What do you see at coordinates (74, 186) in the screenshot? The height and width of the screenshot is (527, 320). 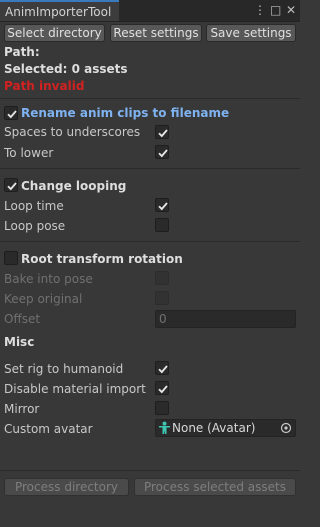 I see `change-looping-label: Change looping` at bounding box center [74, 186].